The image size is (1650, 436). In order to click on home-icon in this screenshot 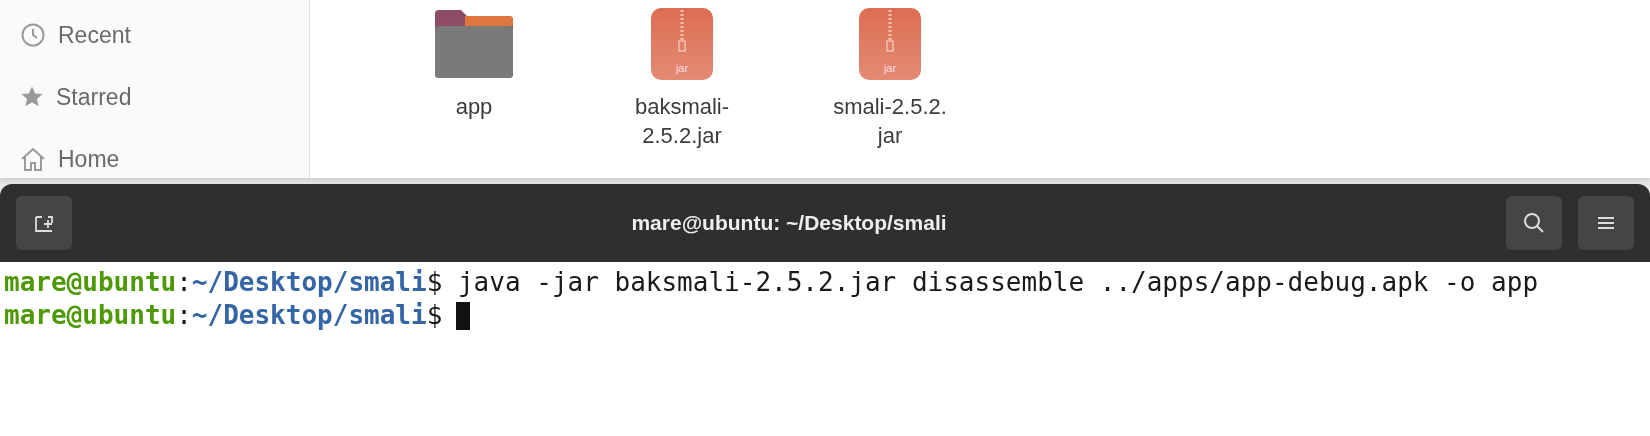, I will do `click(33, 159)`.